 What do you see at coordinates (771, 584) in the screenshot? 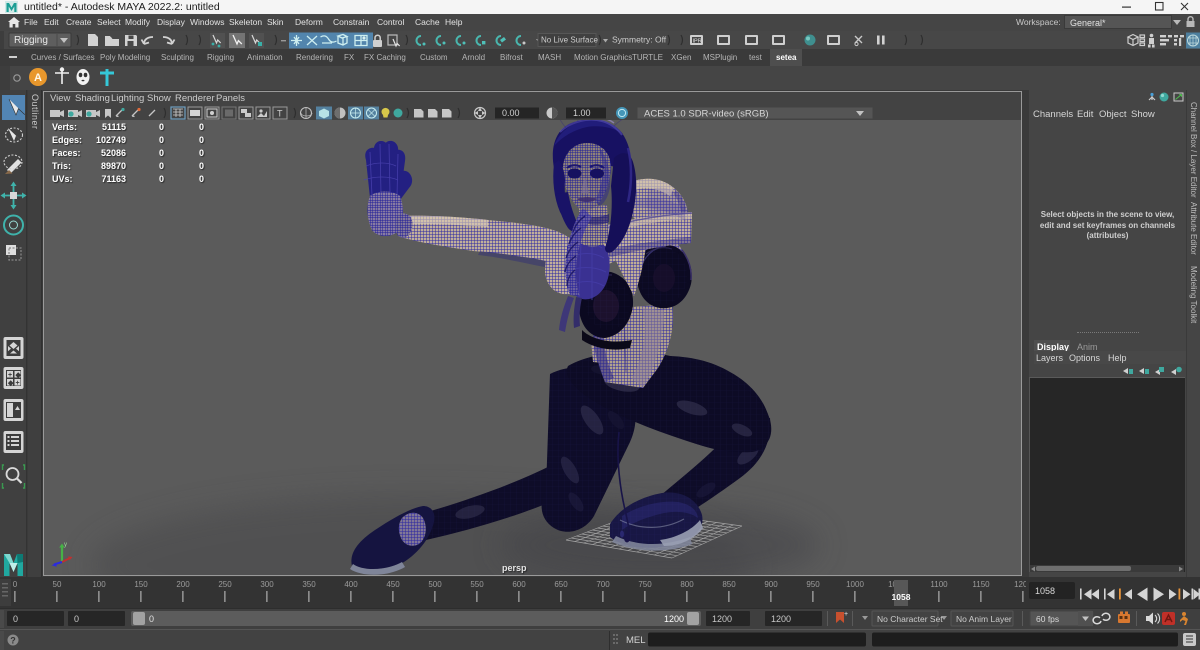
I see `svg-text: 900` at bounding box center [771, 584].